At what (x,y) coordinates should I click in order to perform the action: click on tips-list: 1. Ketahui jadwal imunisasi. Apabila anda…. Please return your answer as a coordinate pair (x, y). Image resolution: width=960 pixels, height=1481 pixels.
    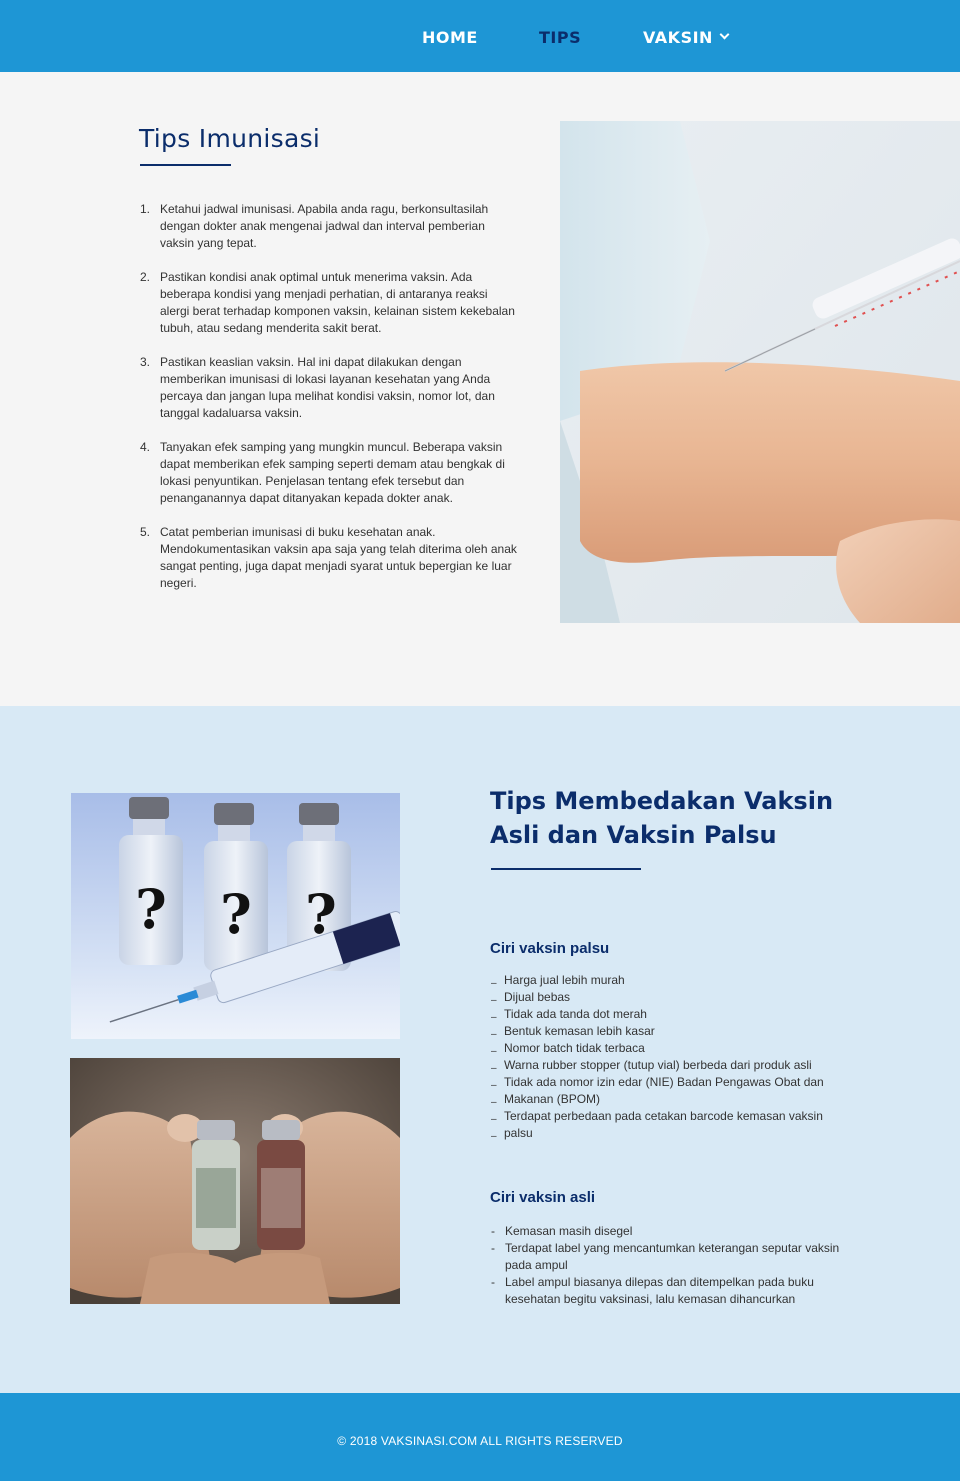
    Looking at the image, I should click on (330, 405).